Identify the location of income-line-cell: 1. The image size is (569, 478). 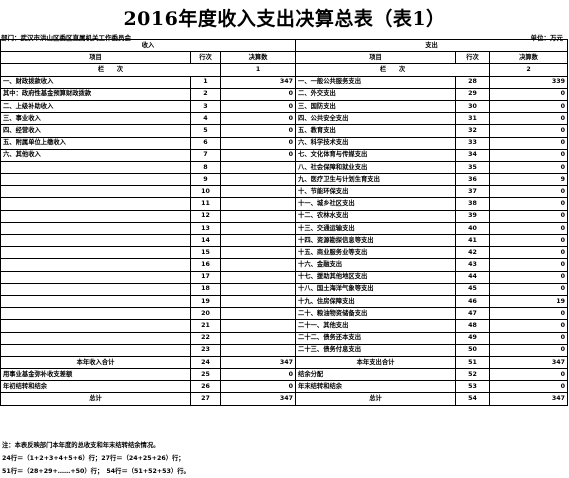
(205, 82).